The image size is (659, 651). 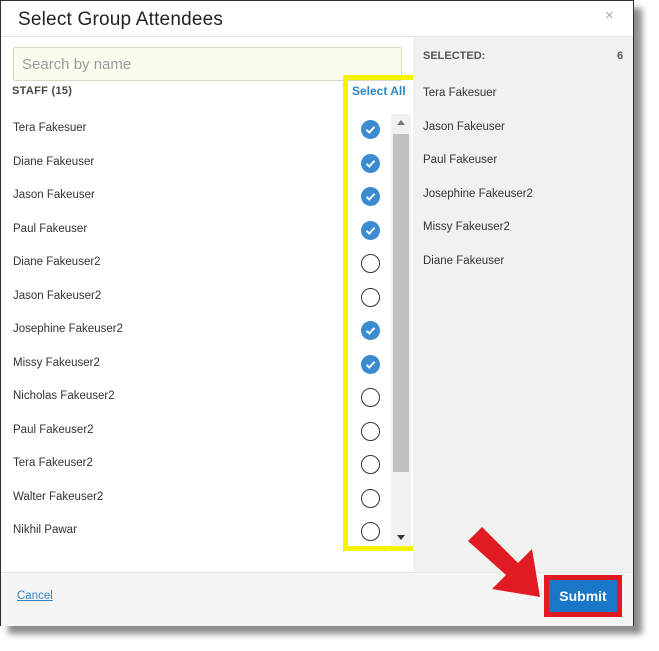 What do you see at coordinates (53, 429) in the screenshot?
I see `staff-name: Paul Fakeuser2` at bounding box center [53, 429].